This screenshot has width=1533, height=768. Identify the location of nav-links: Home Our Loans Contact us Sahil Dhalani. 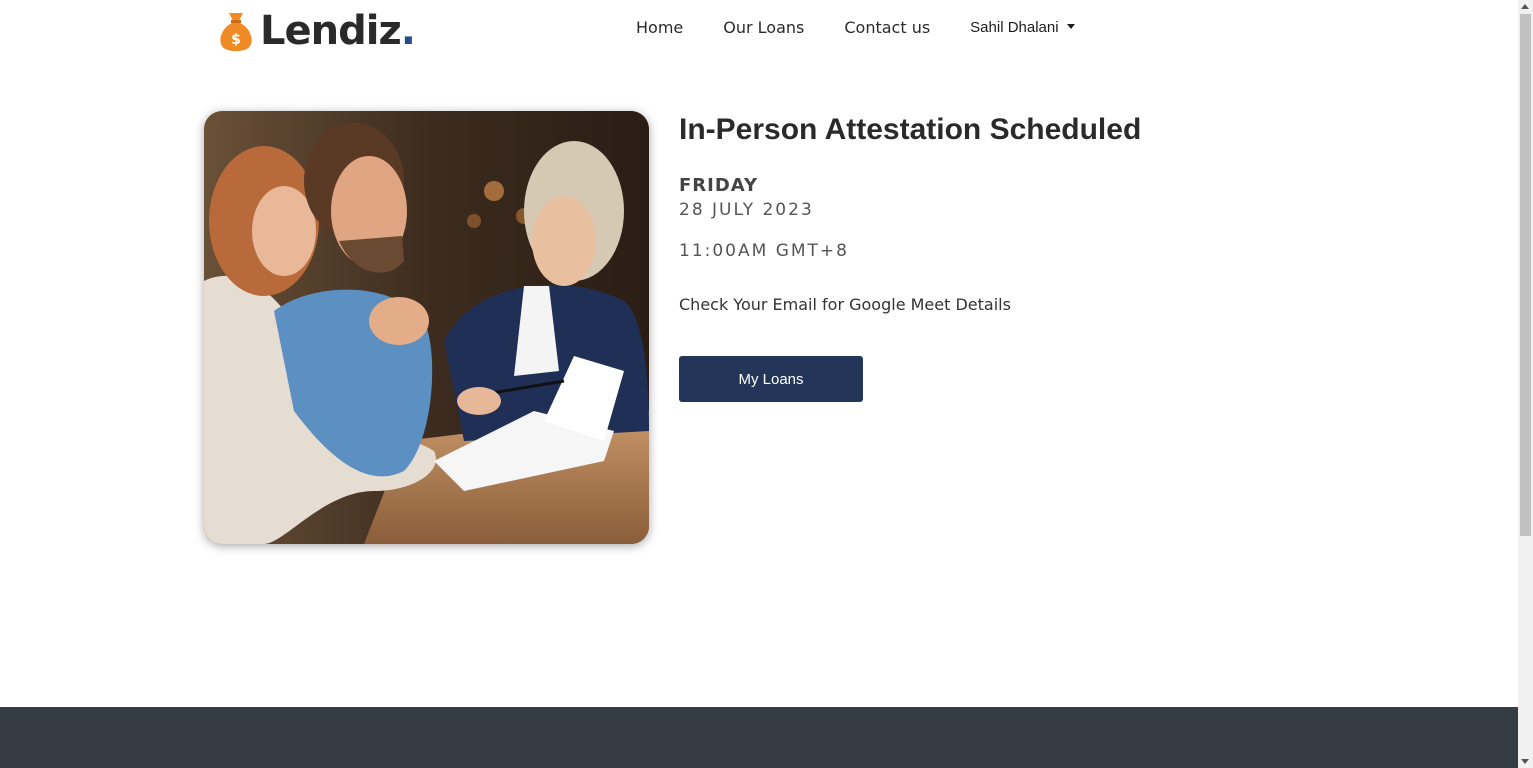
(855, 27).